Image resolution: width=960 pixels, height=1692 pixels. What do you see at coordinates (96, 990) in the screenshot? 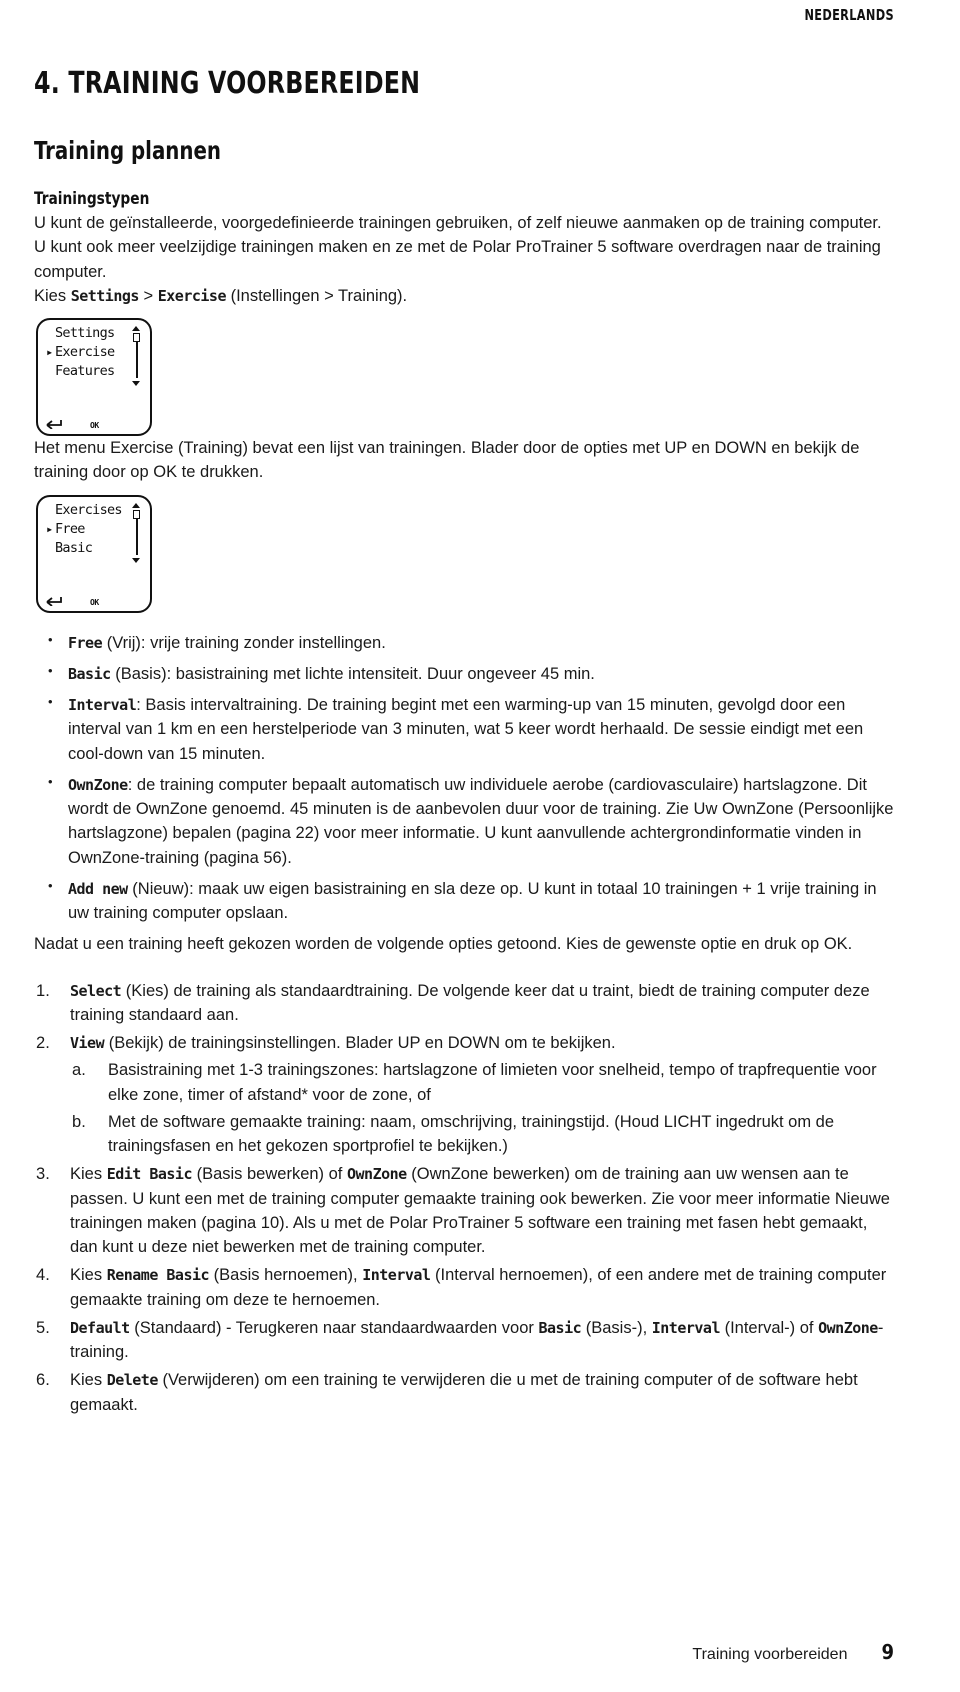
I see `numbered-term: Select` at bounding box center [96, 990].